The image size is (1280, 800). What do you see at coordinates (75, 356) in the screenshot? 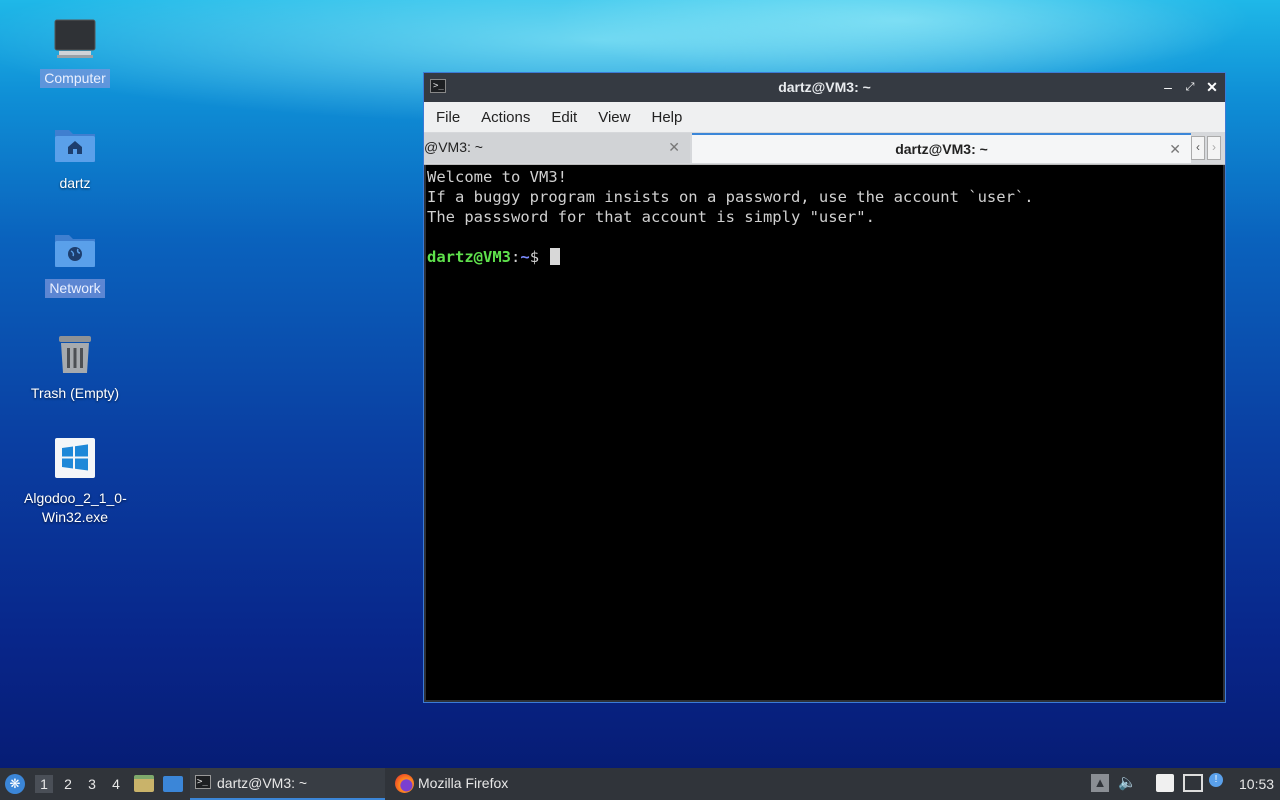
I see `trash-icon` at bounding box center [75, 356].